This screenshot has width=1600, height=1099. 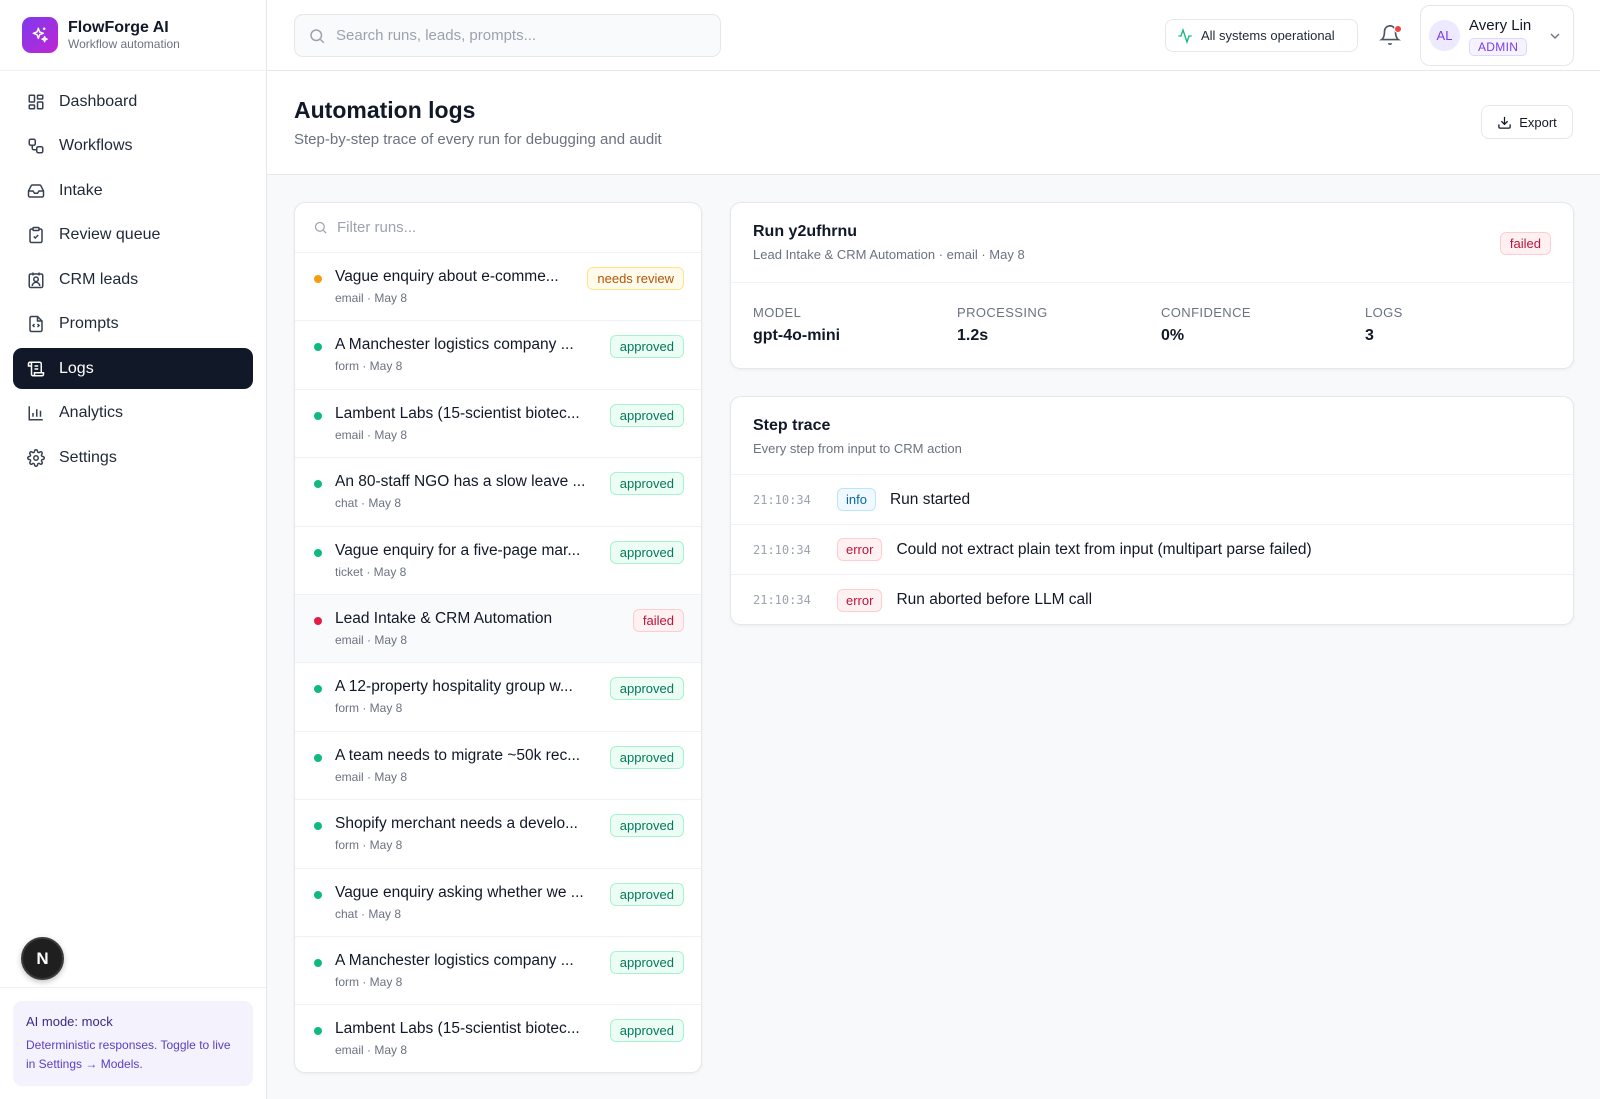 What do you see at coordinates (133, 190) in the screenshot?
I see `sidebar-item-intake: Intake` at bounding box center [133, 190].